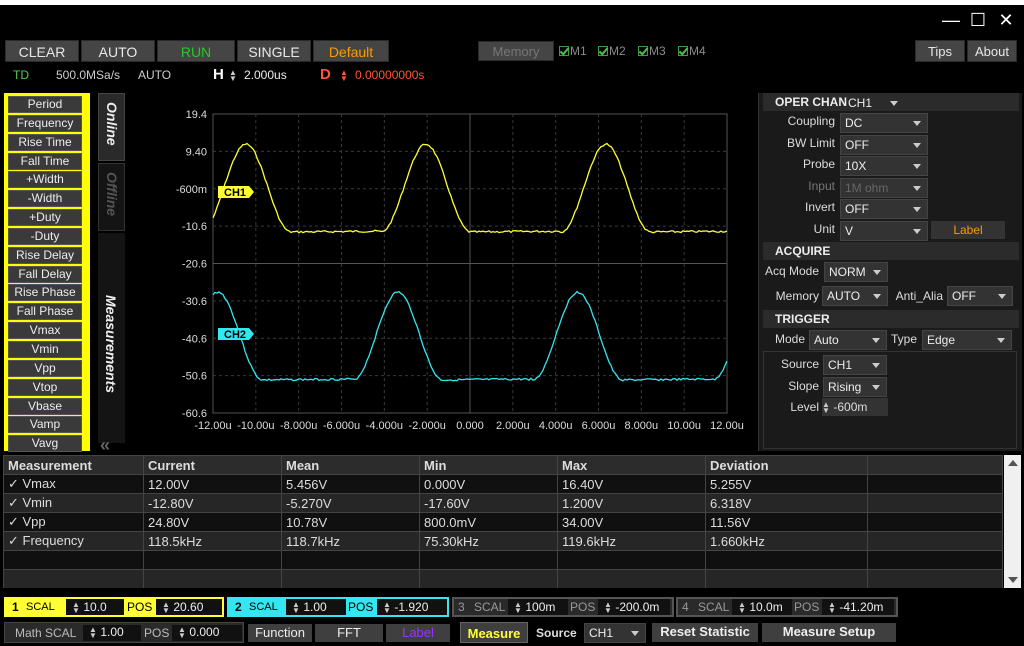 This screenshot has height=646, width=1024. Describe the element at coordinates (255, 426) in the screenshot. I see `x-tick-label: -10.00u` at that location.